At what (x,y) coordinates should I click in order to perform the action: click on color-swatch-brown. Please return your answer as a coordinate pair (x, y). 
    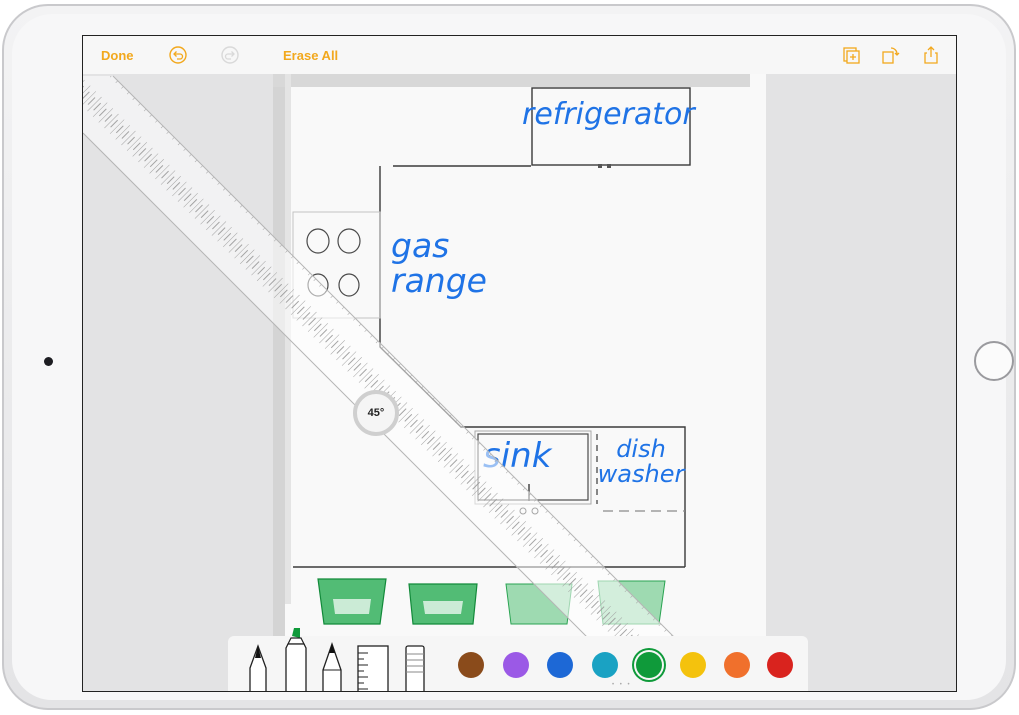
    Looking at the image, I should click on (471, 665).